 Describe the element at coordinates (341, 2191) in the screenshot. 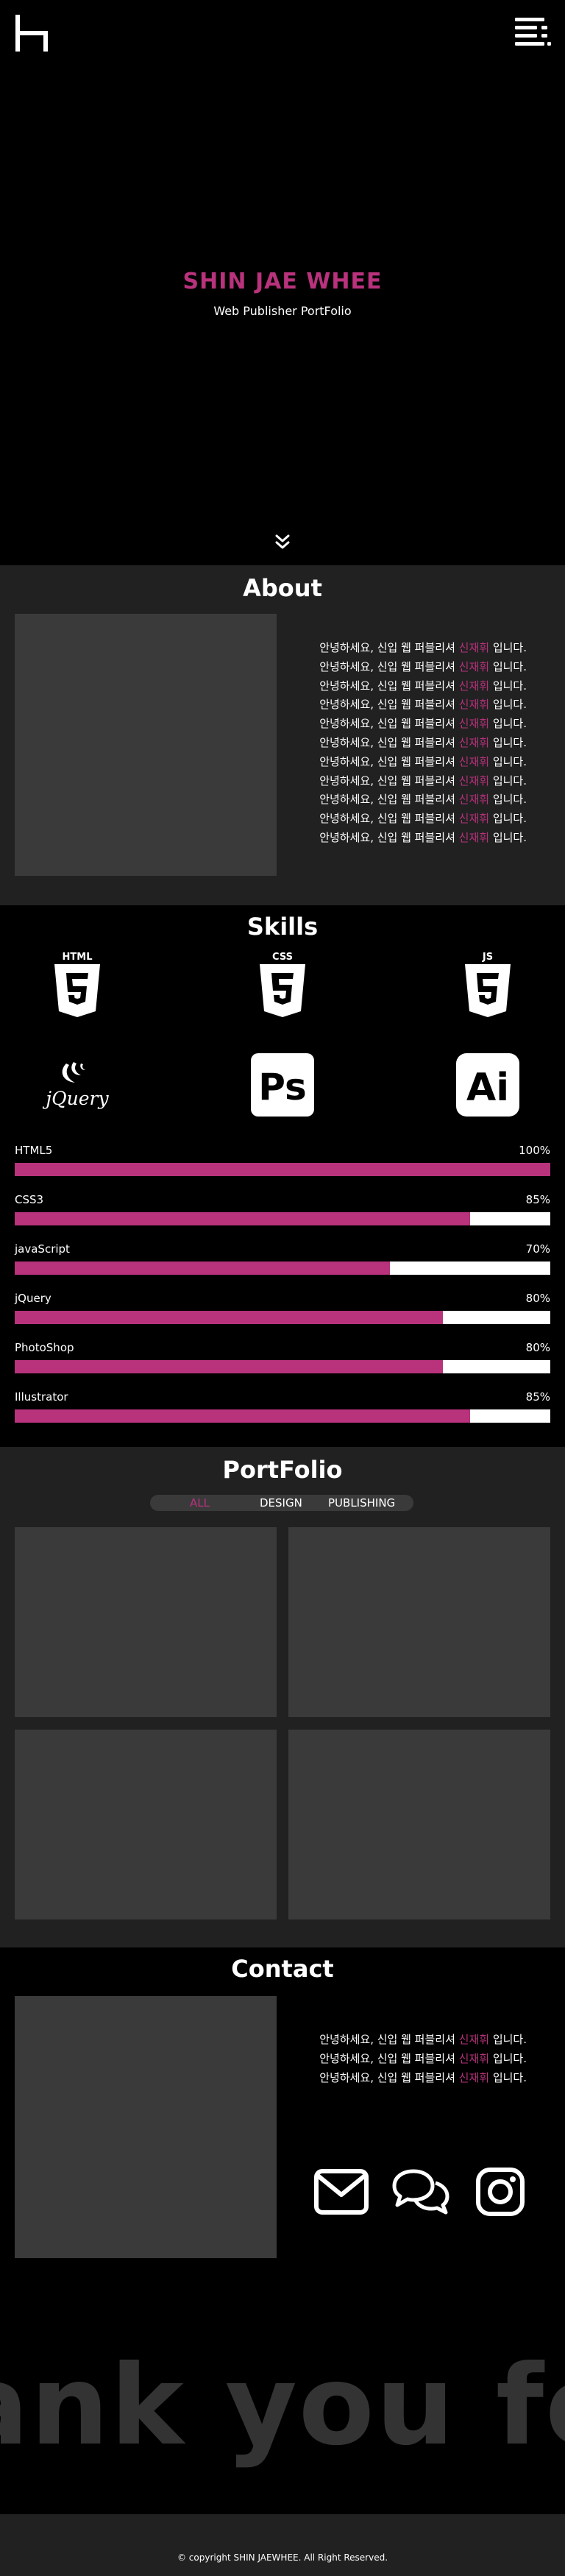

I see `mail-icon` at that location.